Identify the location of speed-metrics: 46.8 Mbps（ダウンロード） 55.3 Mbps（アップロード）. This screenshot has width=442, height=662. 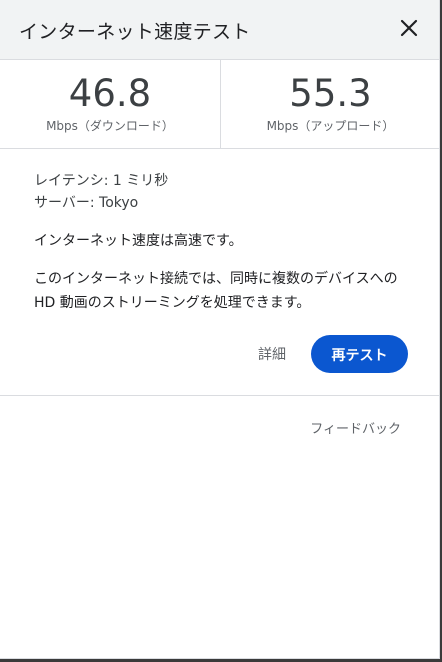
(219, 104).